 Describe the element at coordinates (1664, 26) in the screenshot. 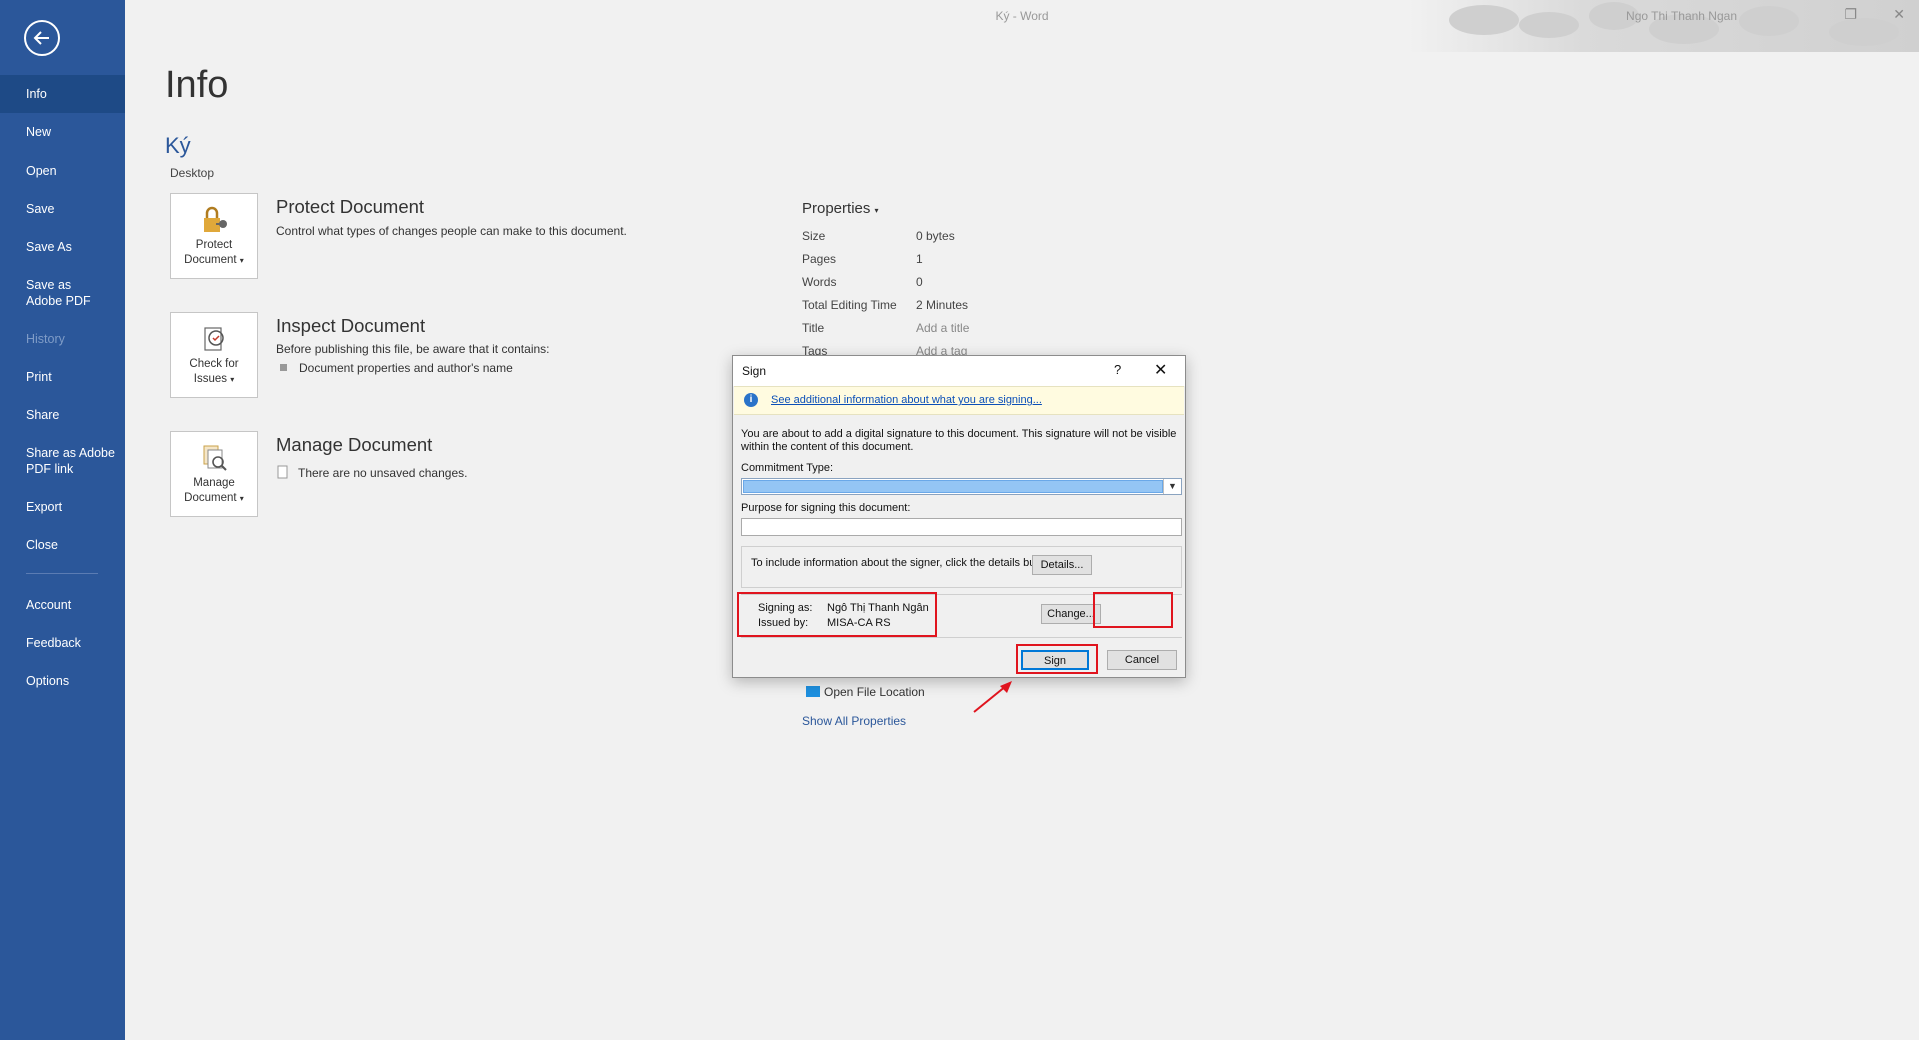

I see `title-bar-decoration` at that location.